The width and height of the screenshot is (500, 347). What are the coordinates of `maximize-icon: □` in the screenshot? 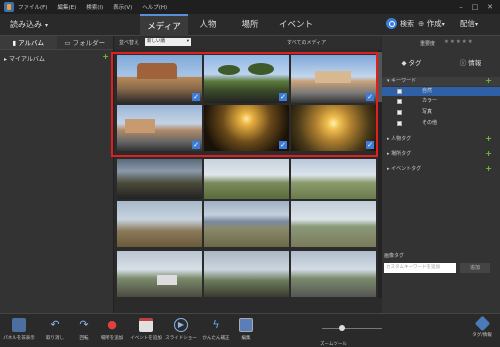 It's located at (475, 7).